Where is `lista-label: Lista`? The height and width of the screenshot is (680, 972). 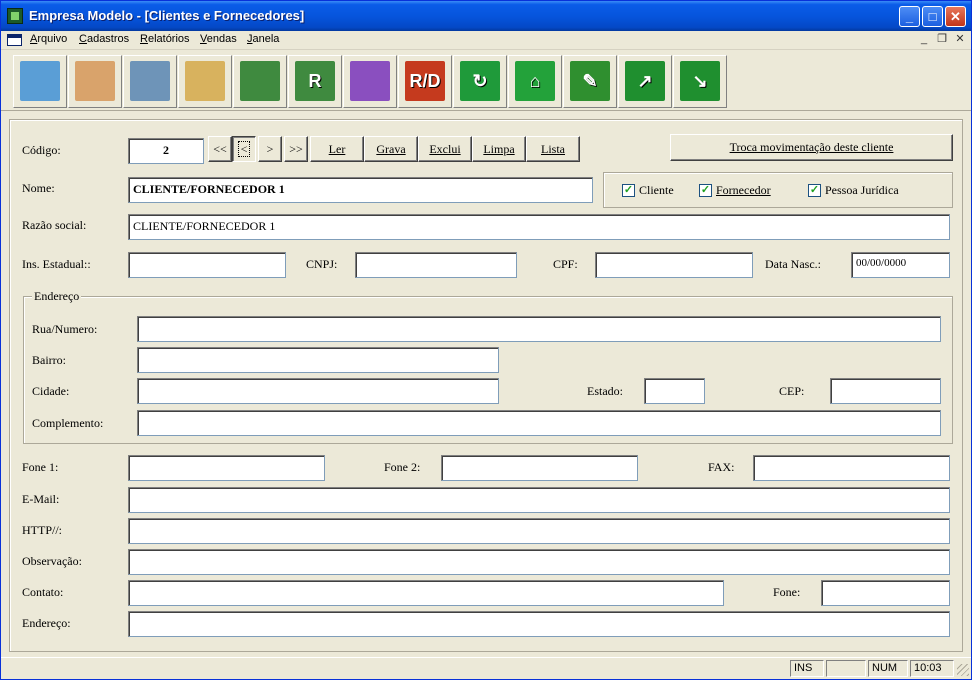 lista-label: Lista is located at coordinates (553, 149).